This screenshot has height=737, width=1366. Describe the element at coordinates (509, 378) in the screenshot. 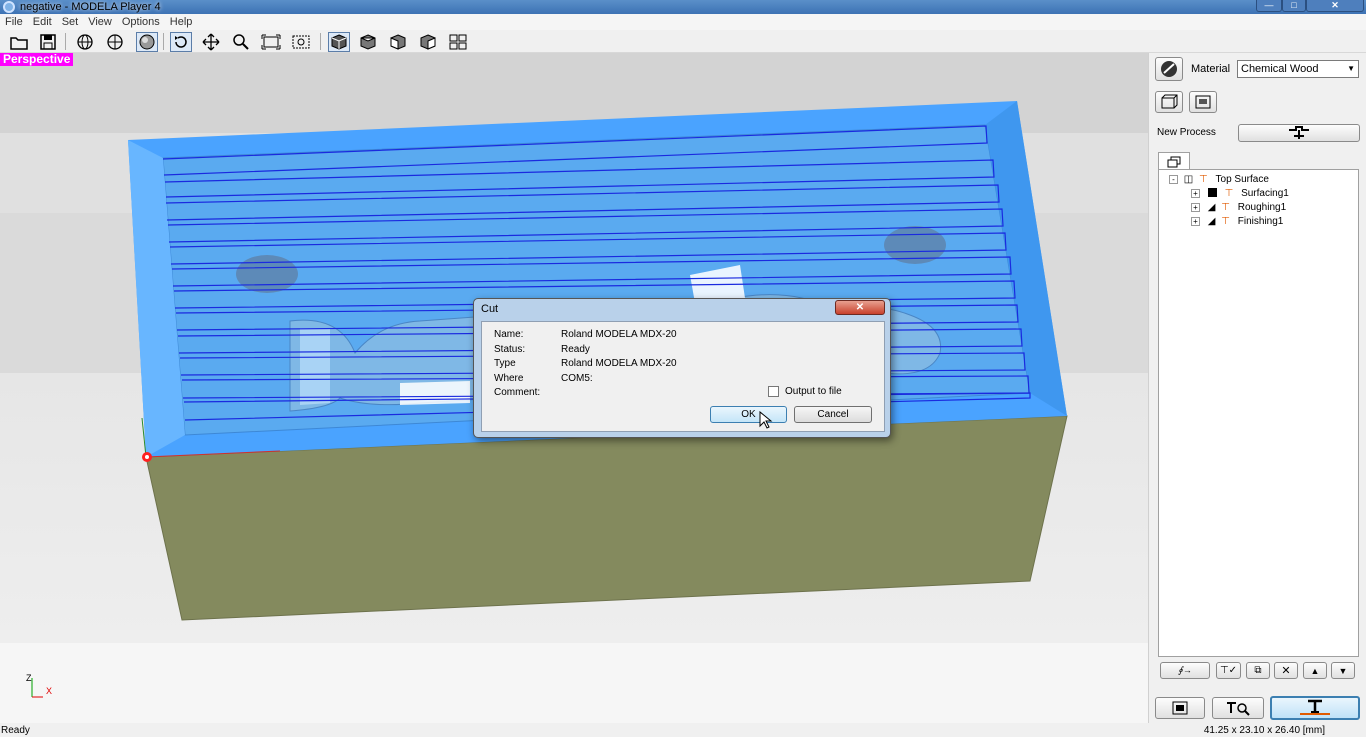

I see `where-label: Where` at that location.